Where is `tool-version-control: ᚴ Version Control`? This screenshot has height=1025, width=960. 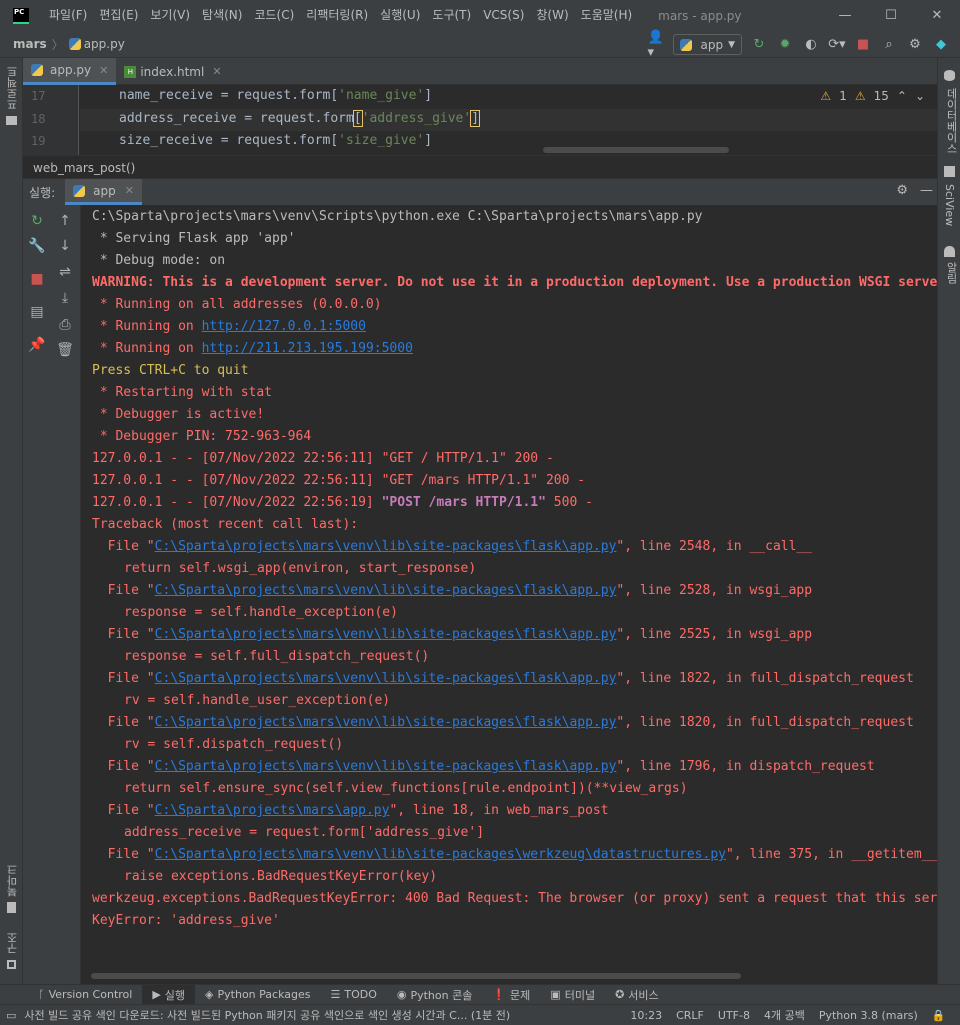
tool-version-control: ᚴ Version Control is located at coordinates (85, 995).